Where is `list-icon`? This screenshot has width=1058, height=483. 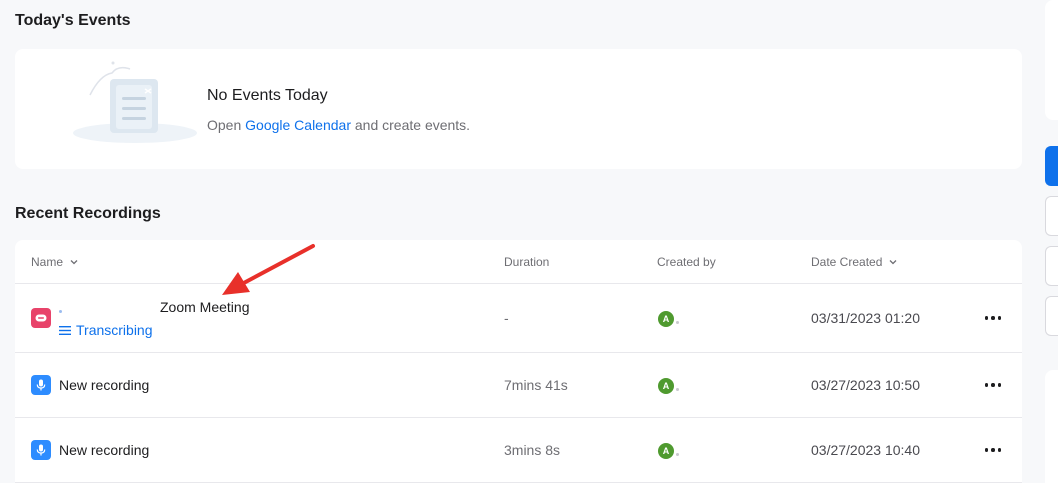 list-icon is located at coordinates (65, 330).